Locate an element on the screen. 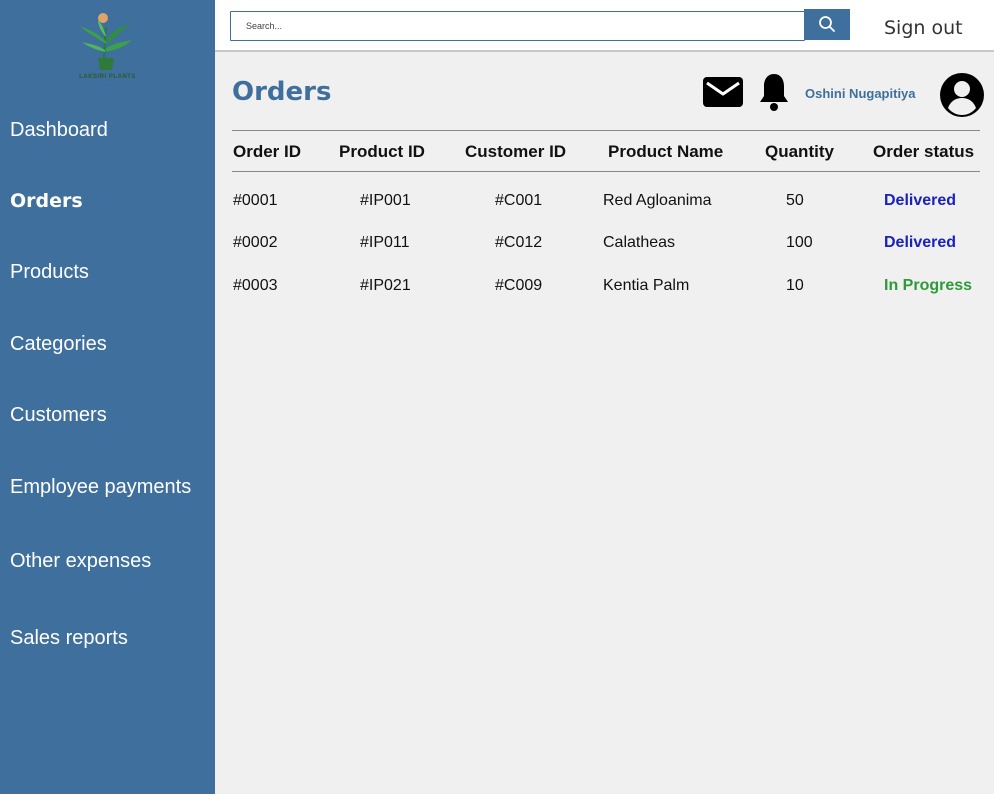  cell-customer-id: #C001 is located at coordinates (519, 200).